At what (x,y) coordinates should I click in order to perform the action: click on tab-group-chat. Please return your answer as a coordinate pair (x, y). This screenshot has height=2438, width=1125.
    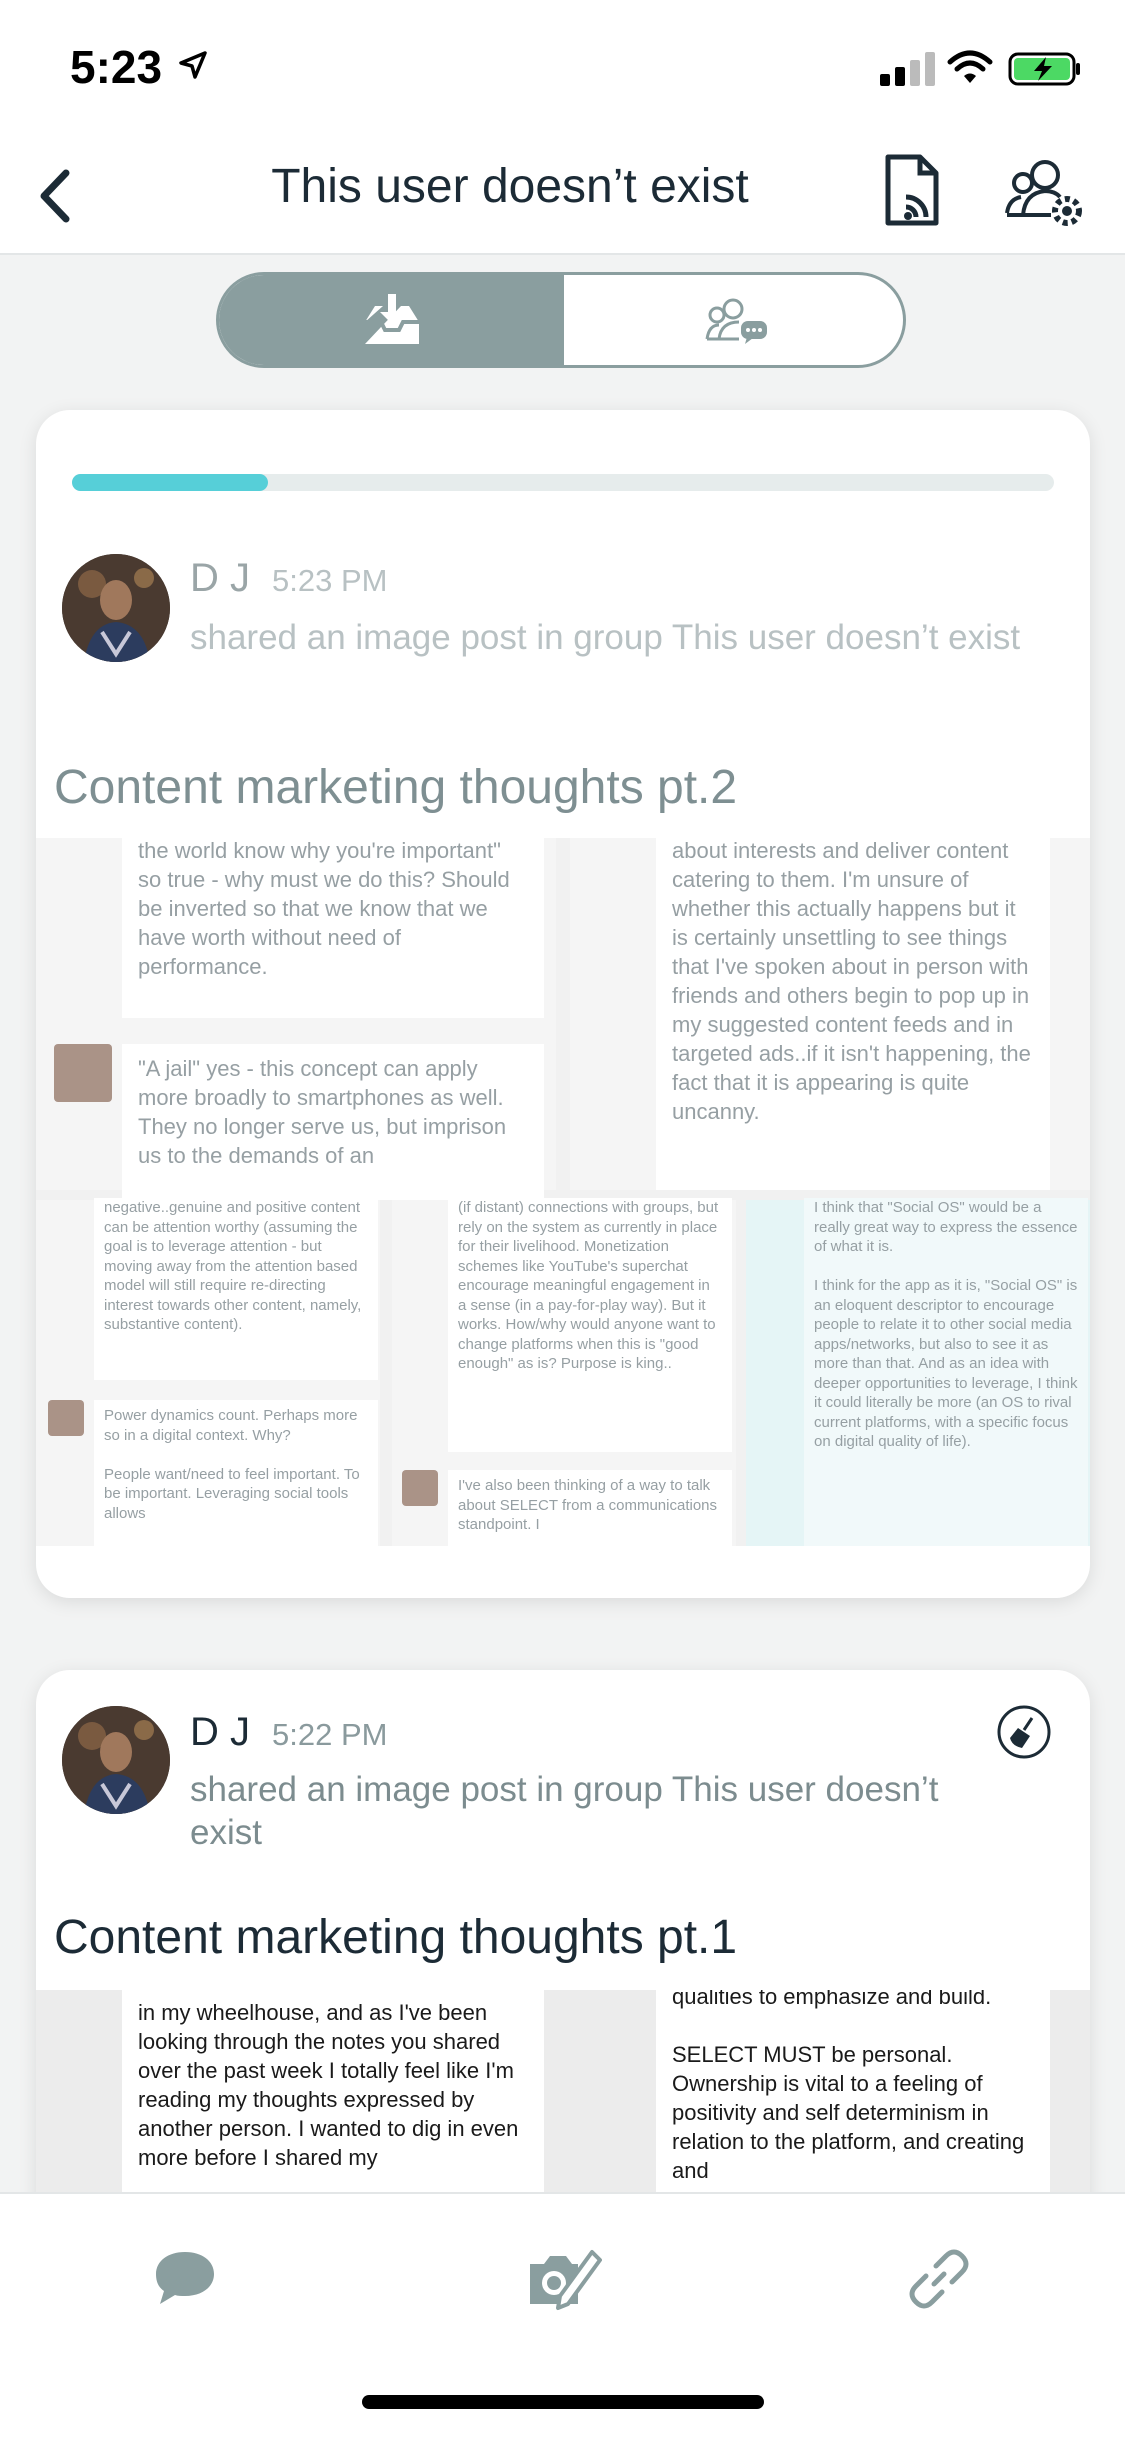
    Looking at the image, I should click on (733, 320).